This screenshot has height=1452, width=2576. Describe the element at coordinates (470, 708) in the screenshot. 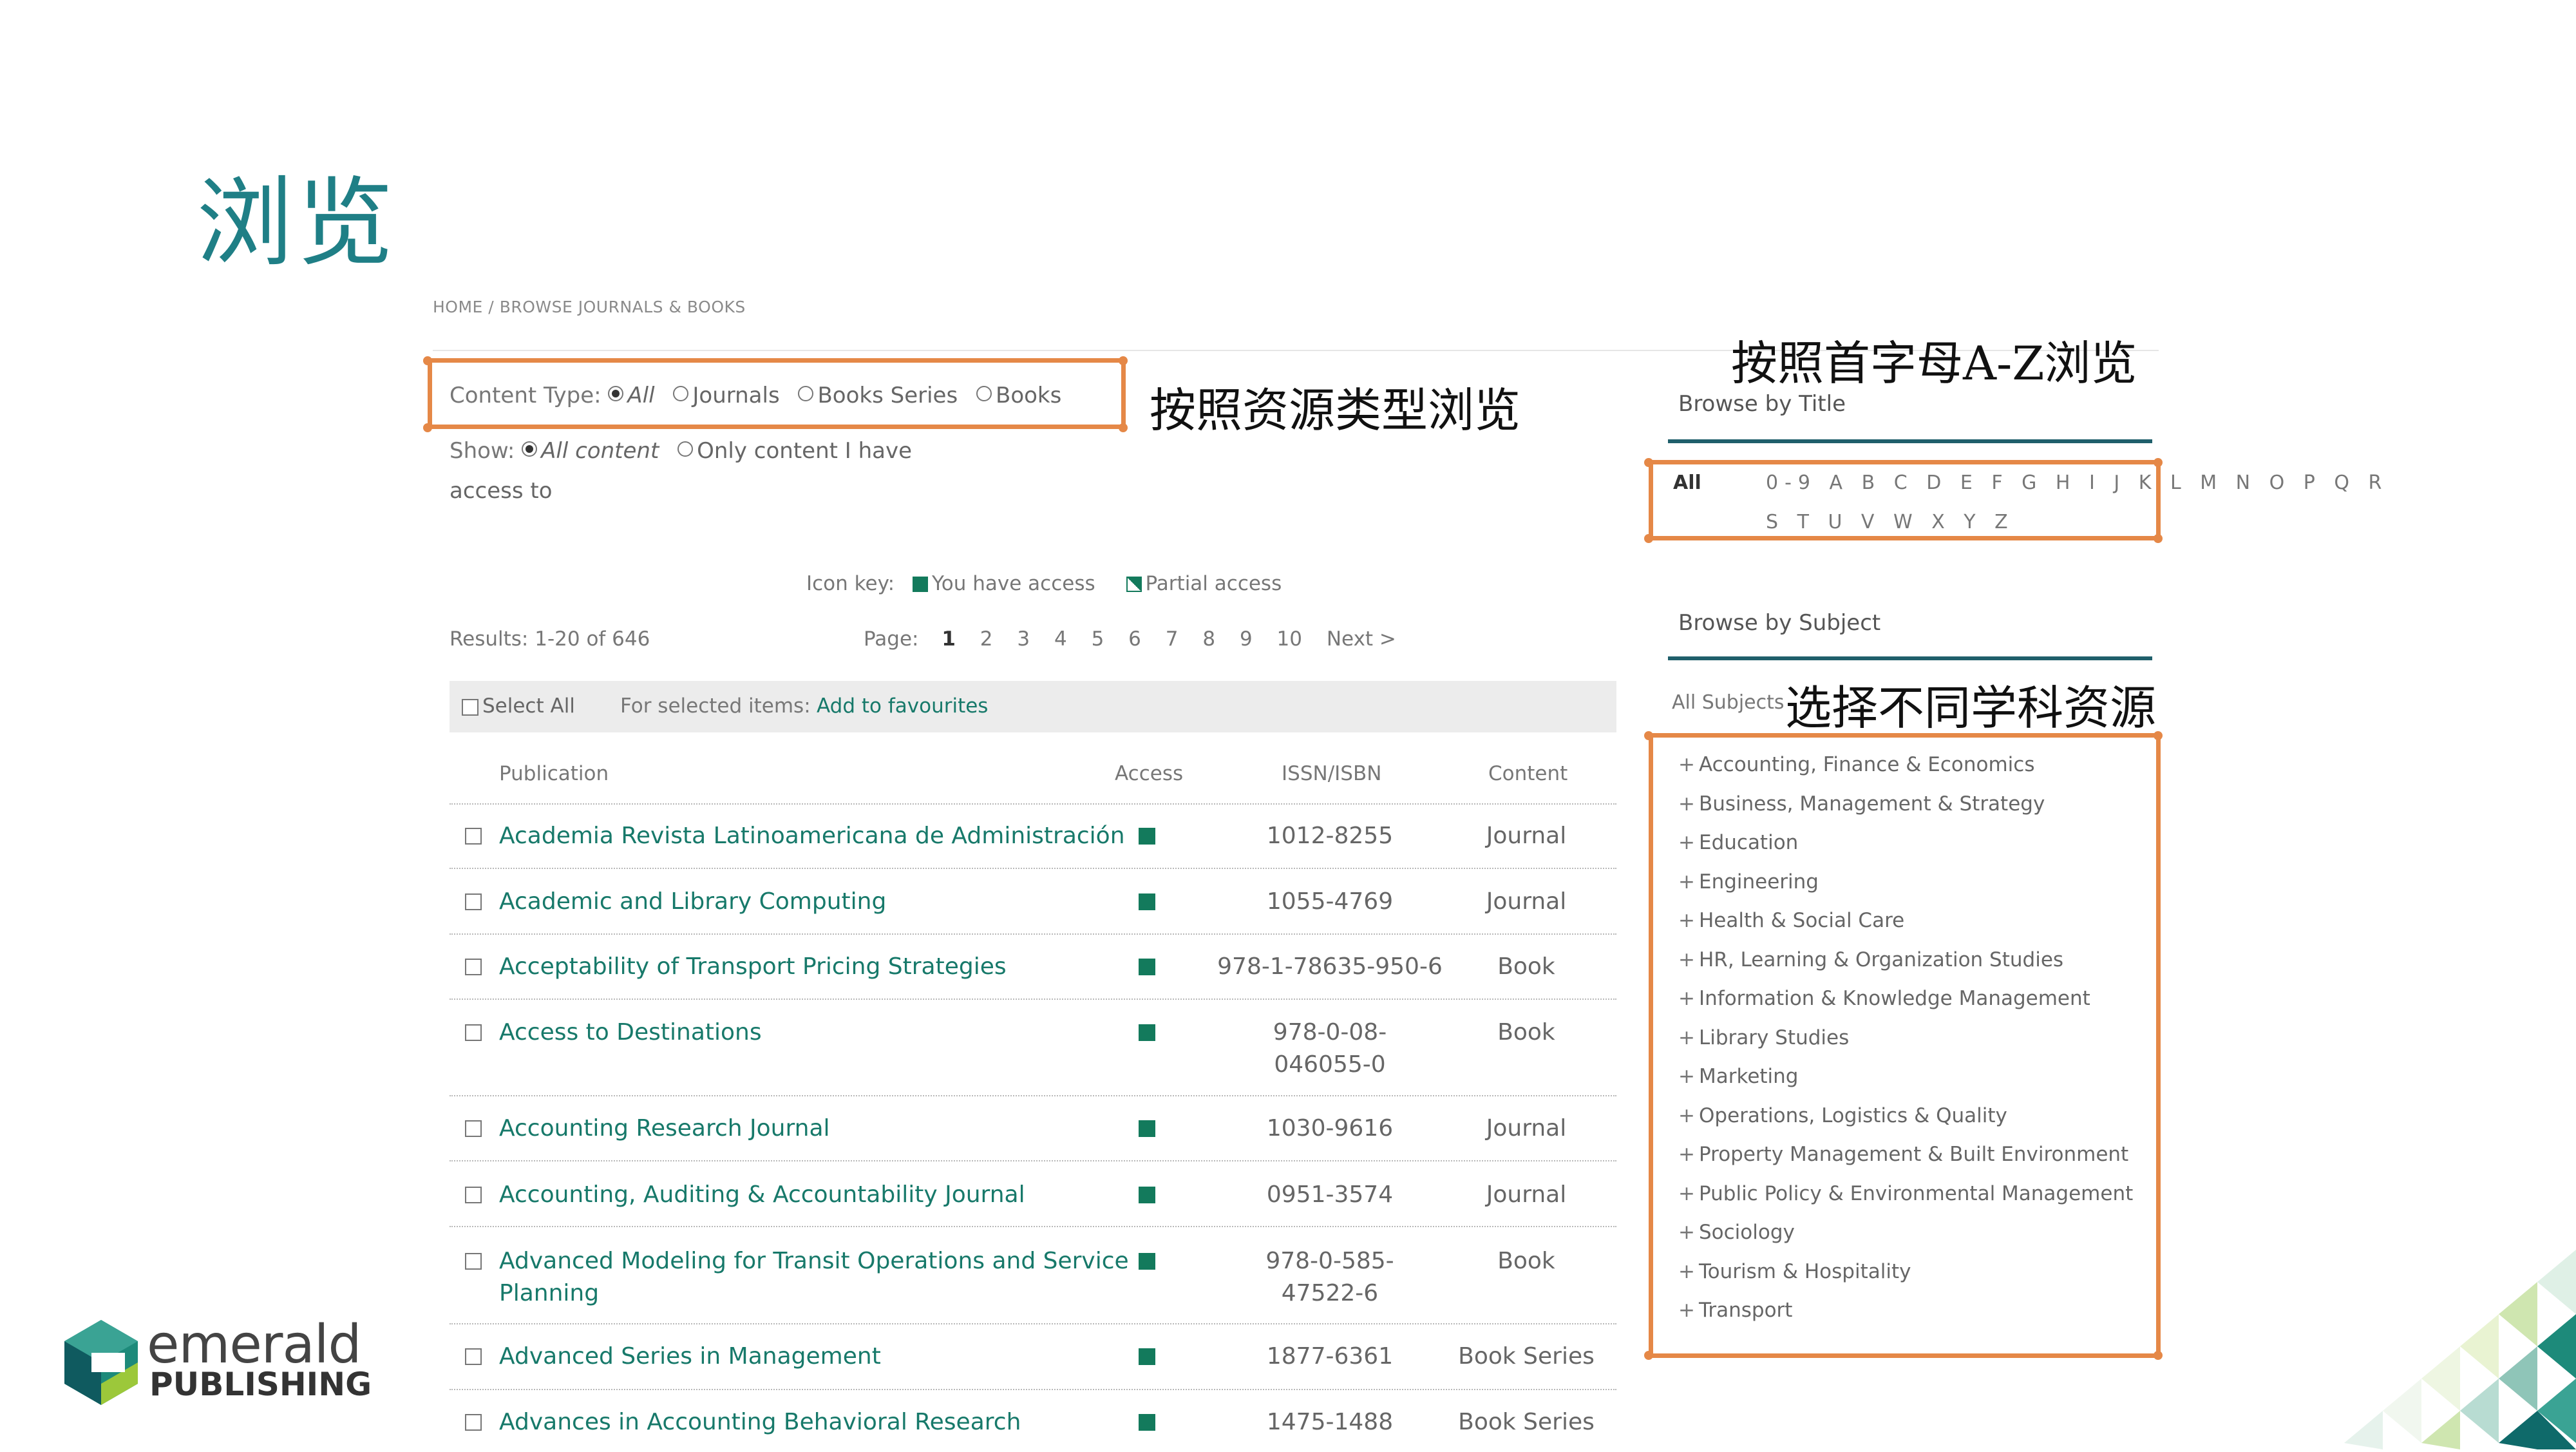

I see `select-all-checkbox` at that location.